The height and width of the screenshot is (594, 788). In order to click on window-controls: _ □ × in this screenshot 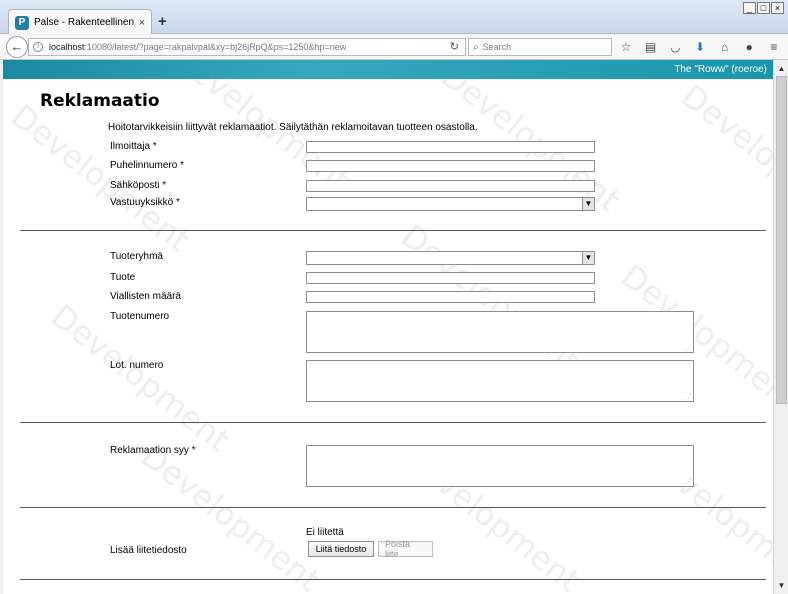, I will do `click(763, 8)`.